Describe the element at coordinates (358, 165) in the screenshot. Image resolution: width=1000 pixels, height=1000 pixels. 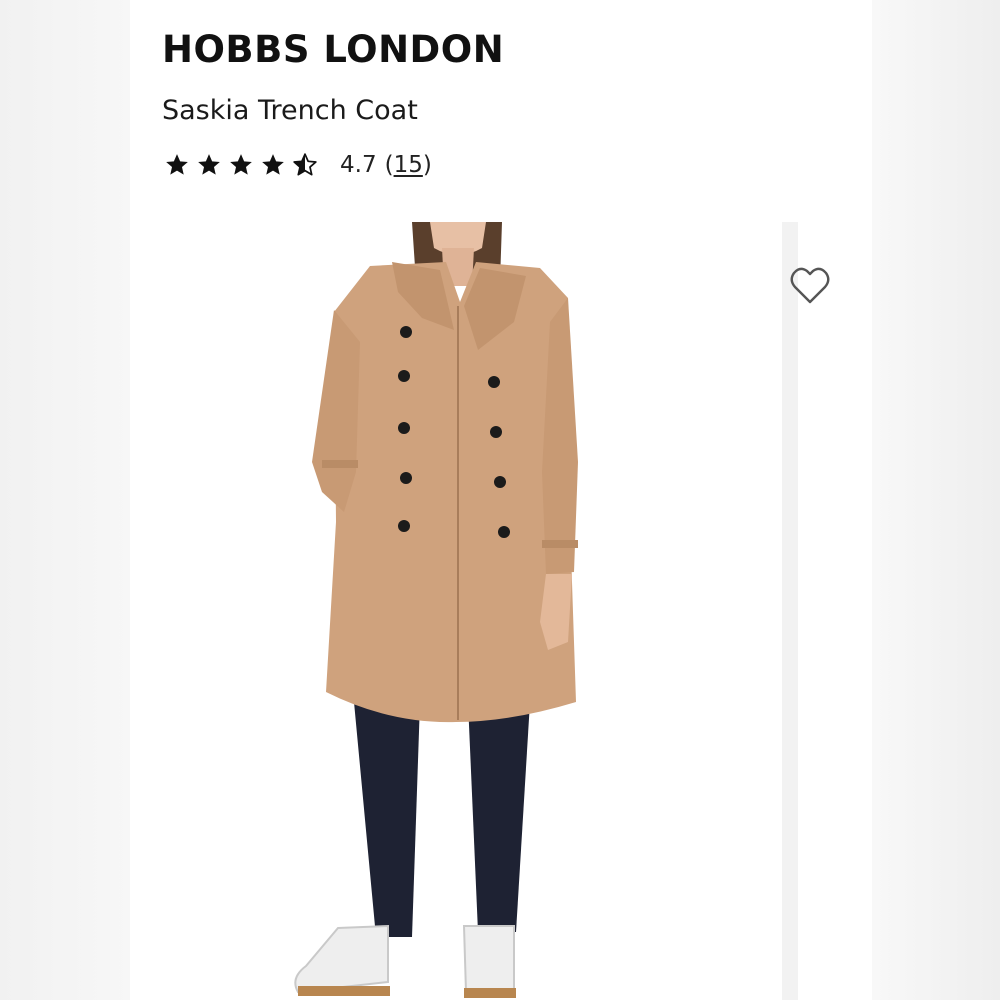
I see `rating-score: 4.7` at that location.